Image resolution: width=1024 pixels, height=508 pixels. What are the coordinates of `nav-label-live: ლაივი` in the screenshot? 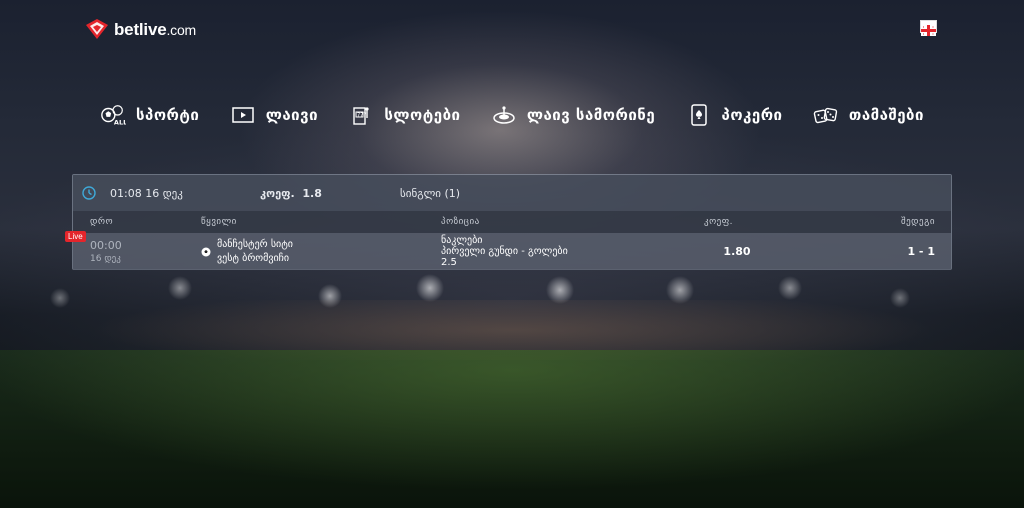 It's located at (292, 115).